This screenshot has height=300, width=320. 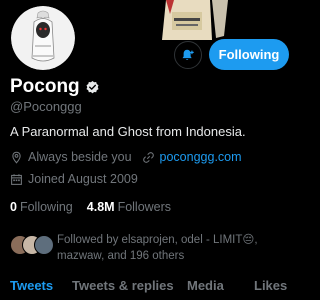 I want to click on followers-count: 4.8M, so click(x=100, y=207).